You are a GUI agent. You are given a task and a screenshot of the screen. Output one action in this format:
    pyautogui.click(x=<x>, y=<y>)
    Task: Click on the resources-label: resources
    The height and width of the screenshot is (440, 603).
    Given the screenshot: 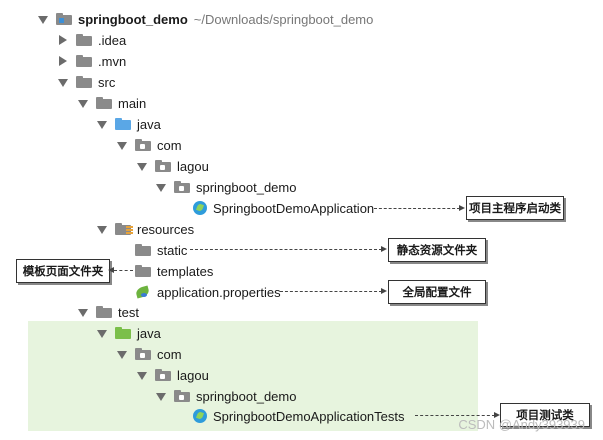 What is the action you would take?
    pyautogui.click(x=166, y=229)
    